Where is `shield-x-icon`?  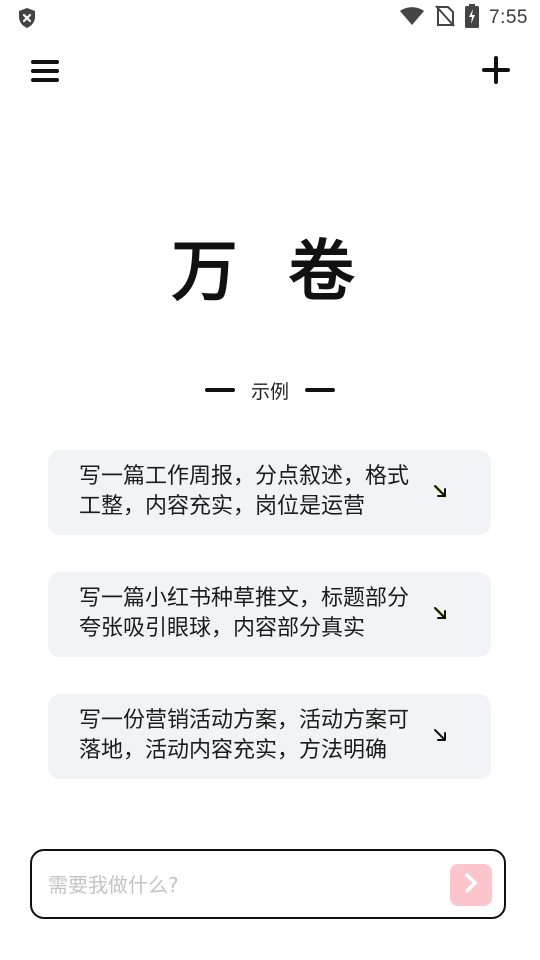 shield-x-icon is located at coordinates (27, 18).